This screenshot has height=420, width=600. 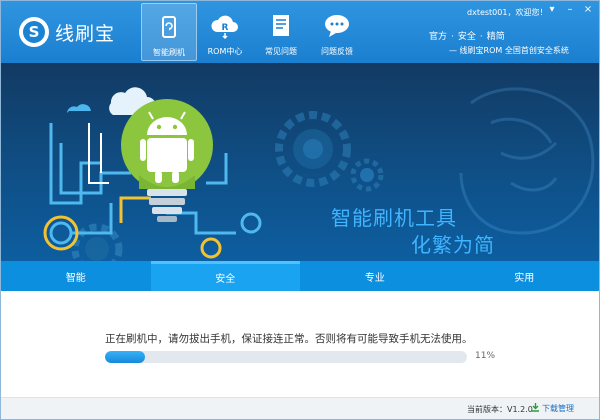 I want to click on feature-tabs: 智能 安全 专业 实用, so click(x=300, y=276).